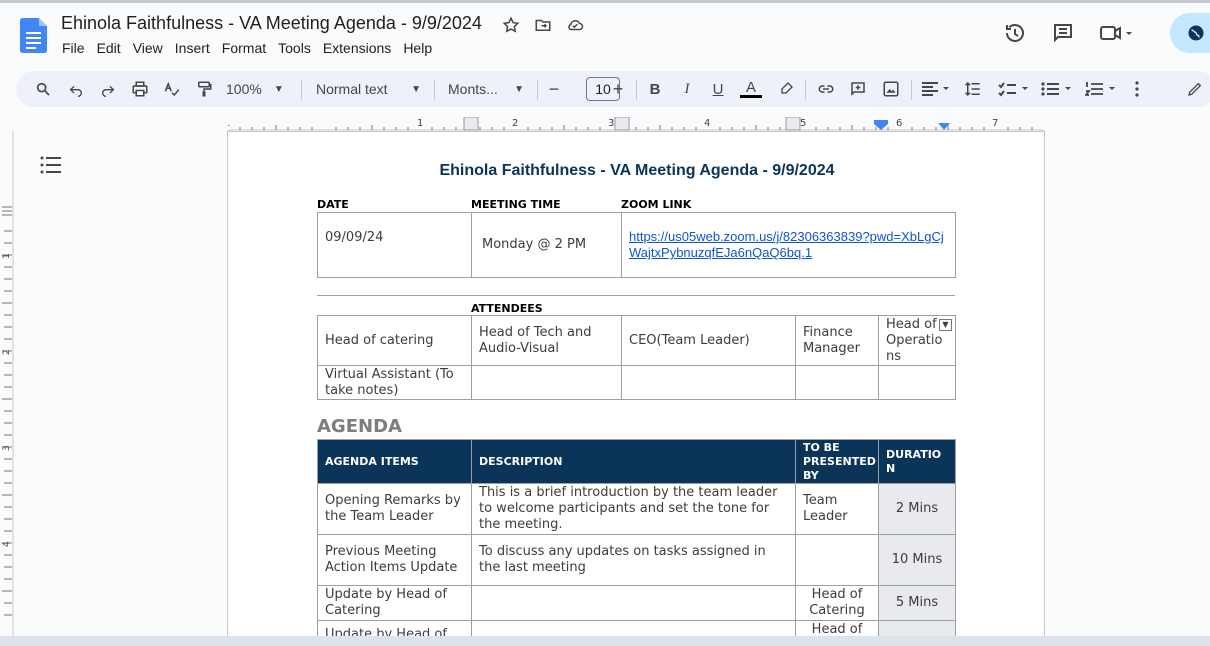 This screenshot has height=646, width=1210. Describe the element at coordinates (394, 340) in the screenshot. I see `attendee-cell: Head of catering` at that location.